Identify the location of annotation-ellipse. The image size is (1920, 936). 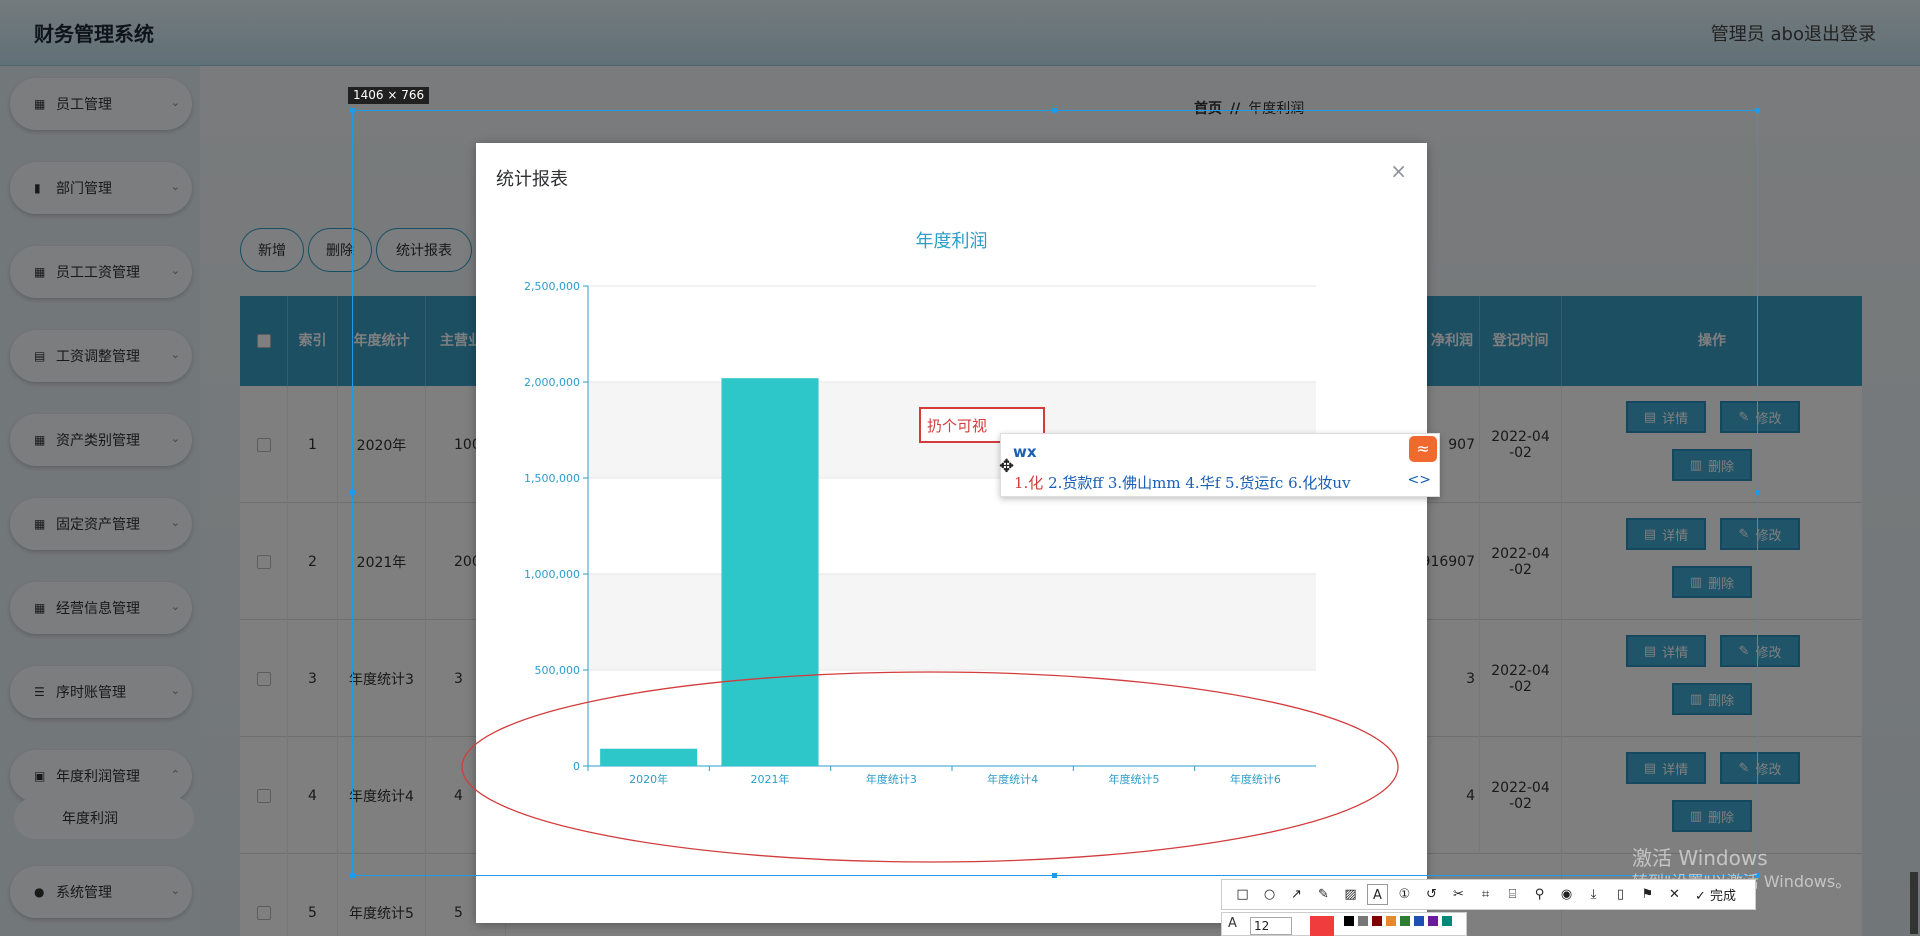
(930, 767).